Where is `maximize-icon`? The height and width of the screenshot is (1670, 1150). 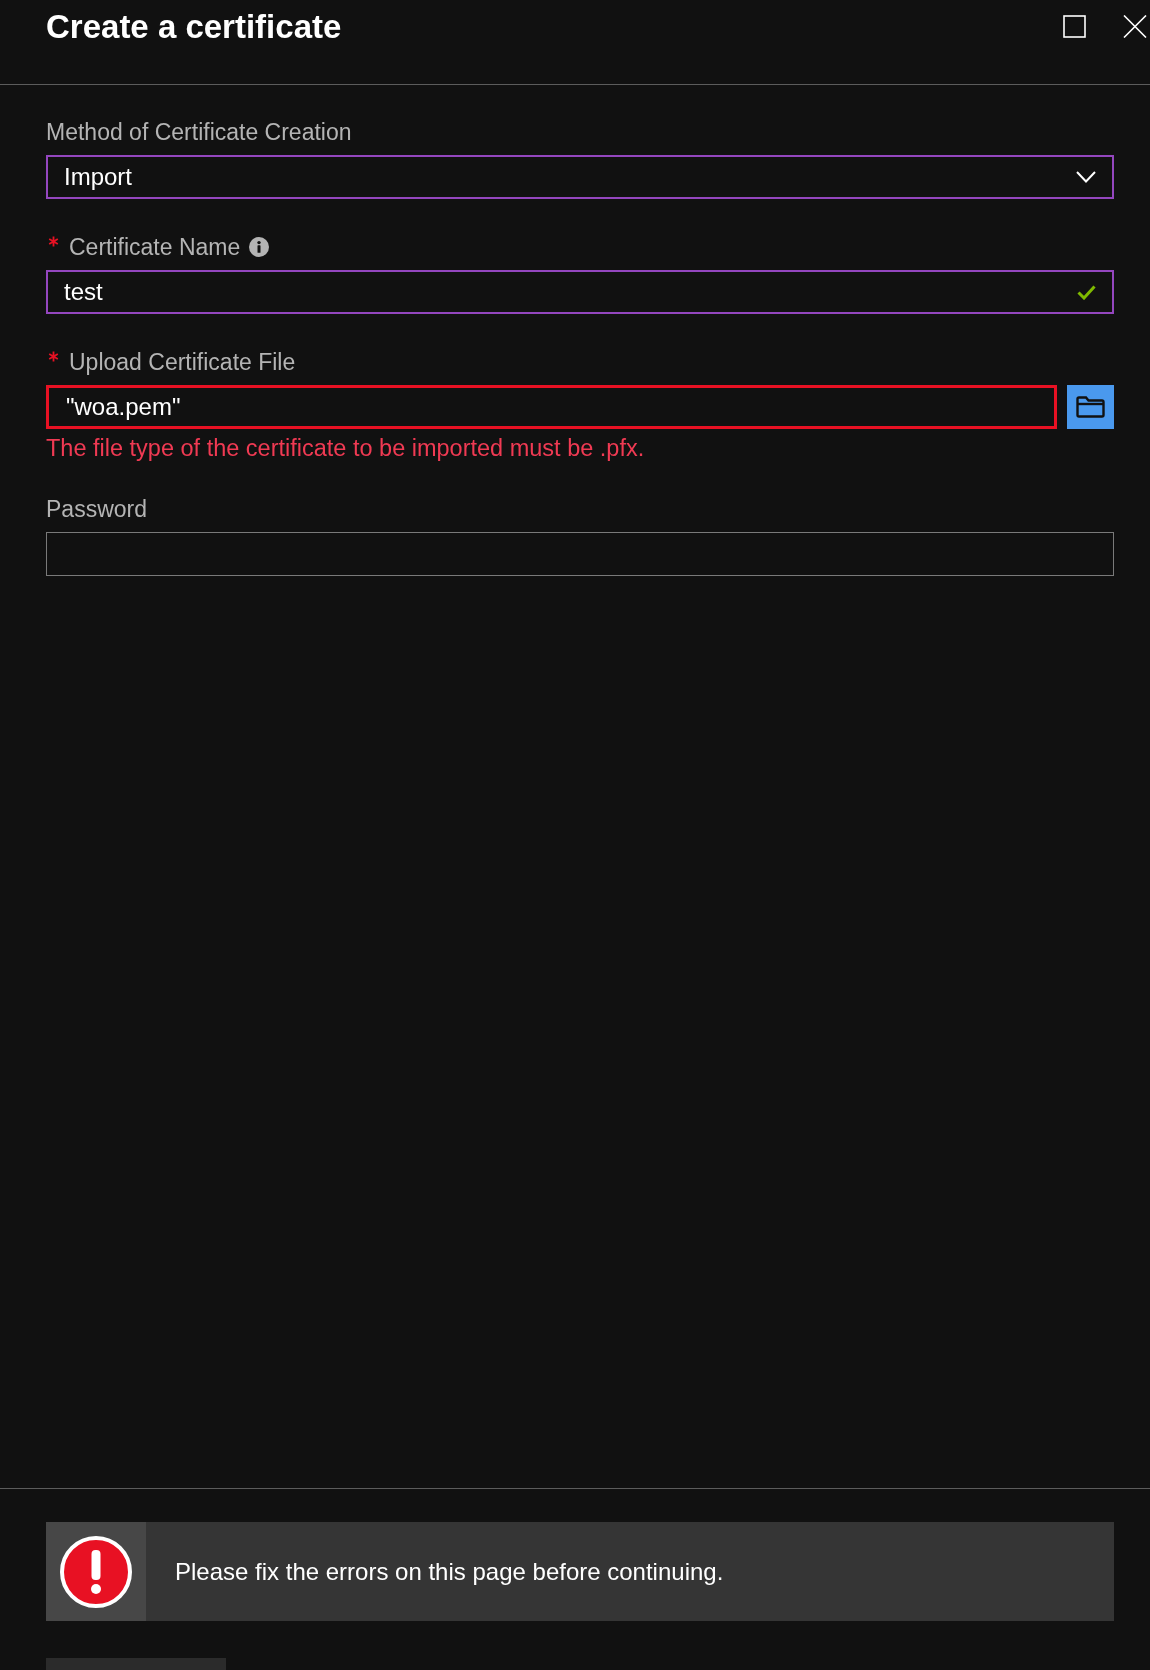 maximize-icon is located at coordinates (1074, 26).